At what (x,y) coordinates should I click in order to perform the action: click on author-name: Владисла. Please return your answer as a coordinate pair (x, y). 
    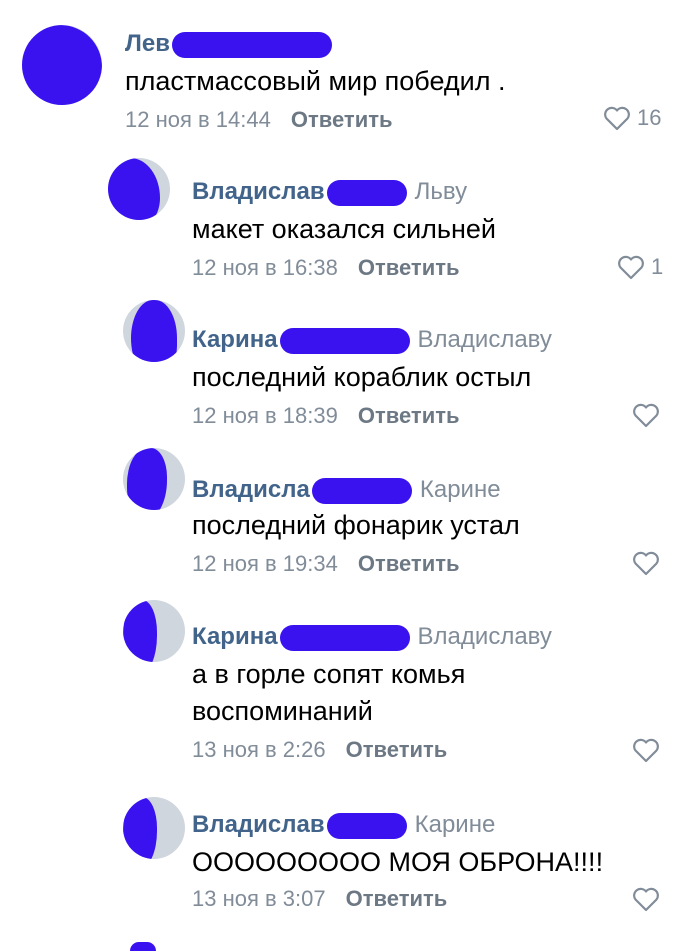
    Looking at the image, I should click on (251, 489).